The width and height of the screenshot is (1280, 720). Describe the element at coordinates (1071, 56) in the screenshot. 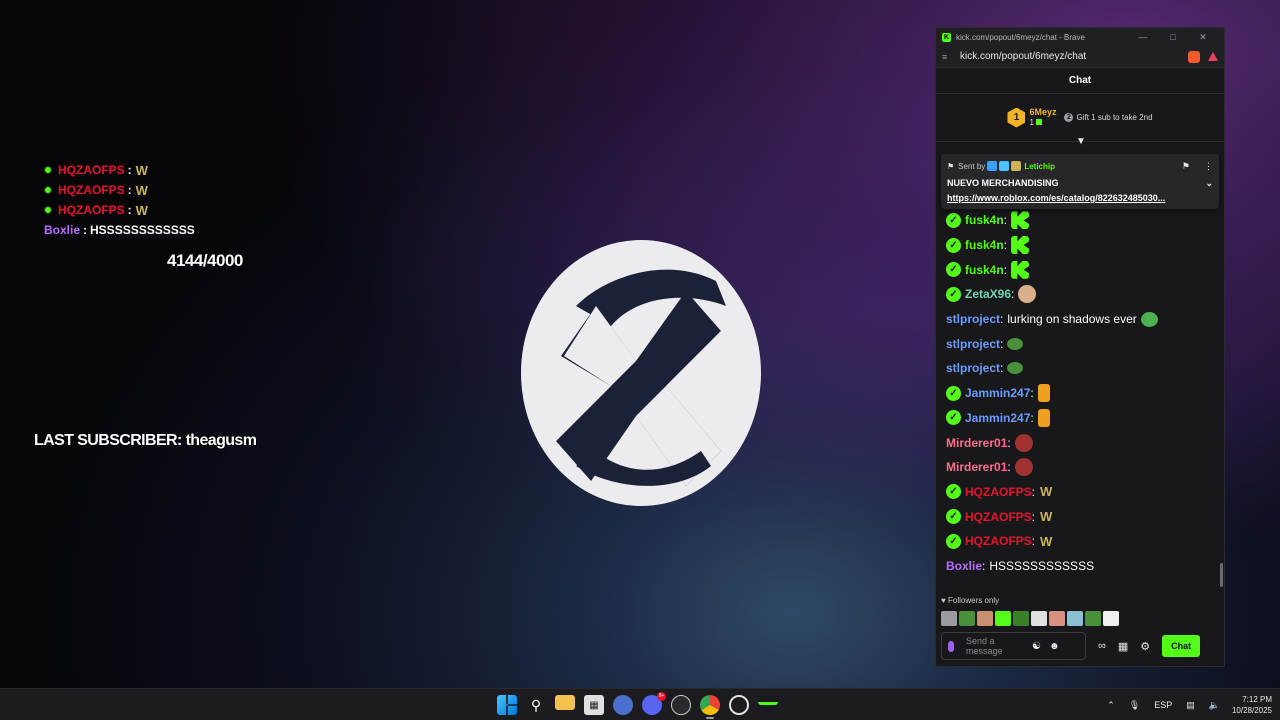

I see `url-text: kick.com/popout/6meyz/chat` at that location.